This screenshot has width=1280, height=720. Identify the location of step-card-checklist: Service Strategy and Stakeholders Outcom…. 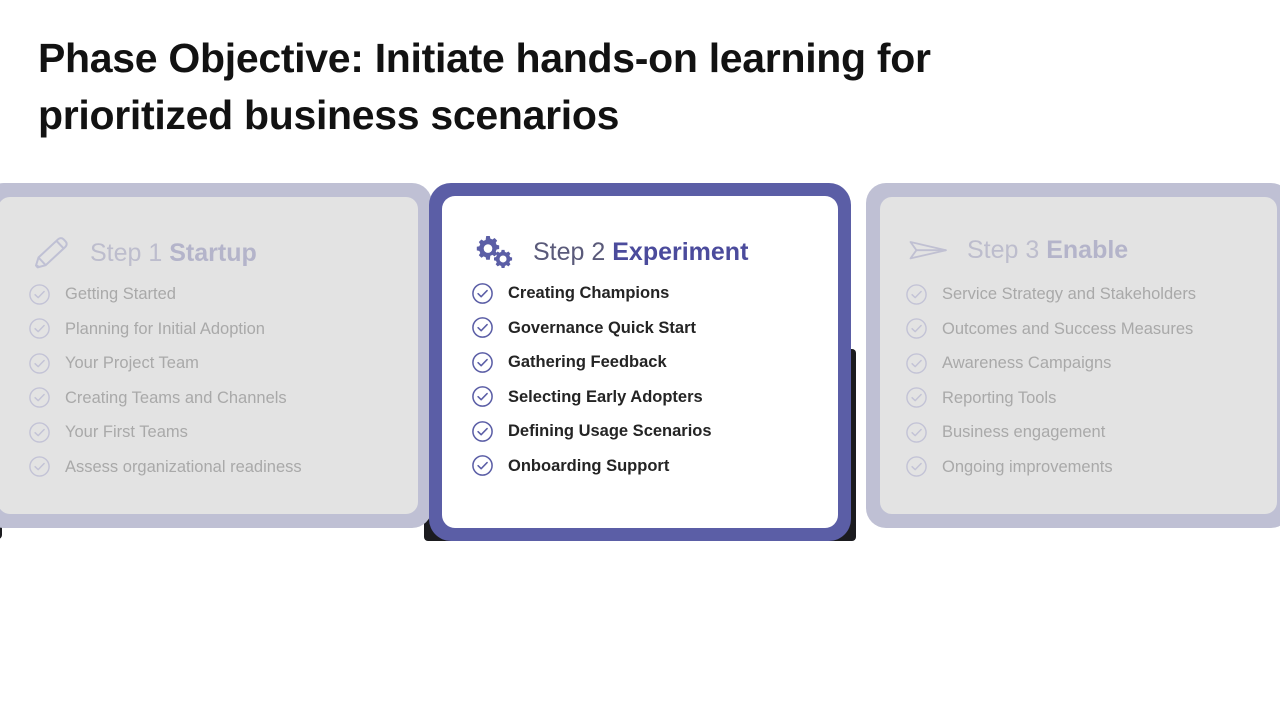
(1050, 380).